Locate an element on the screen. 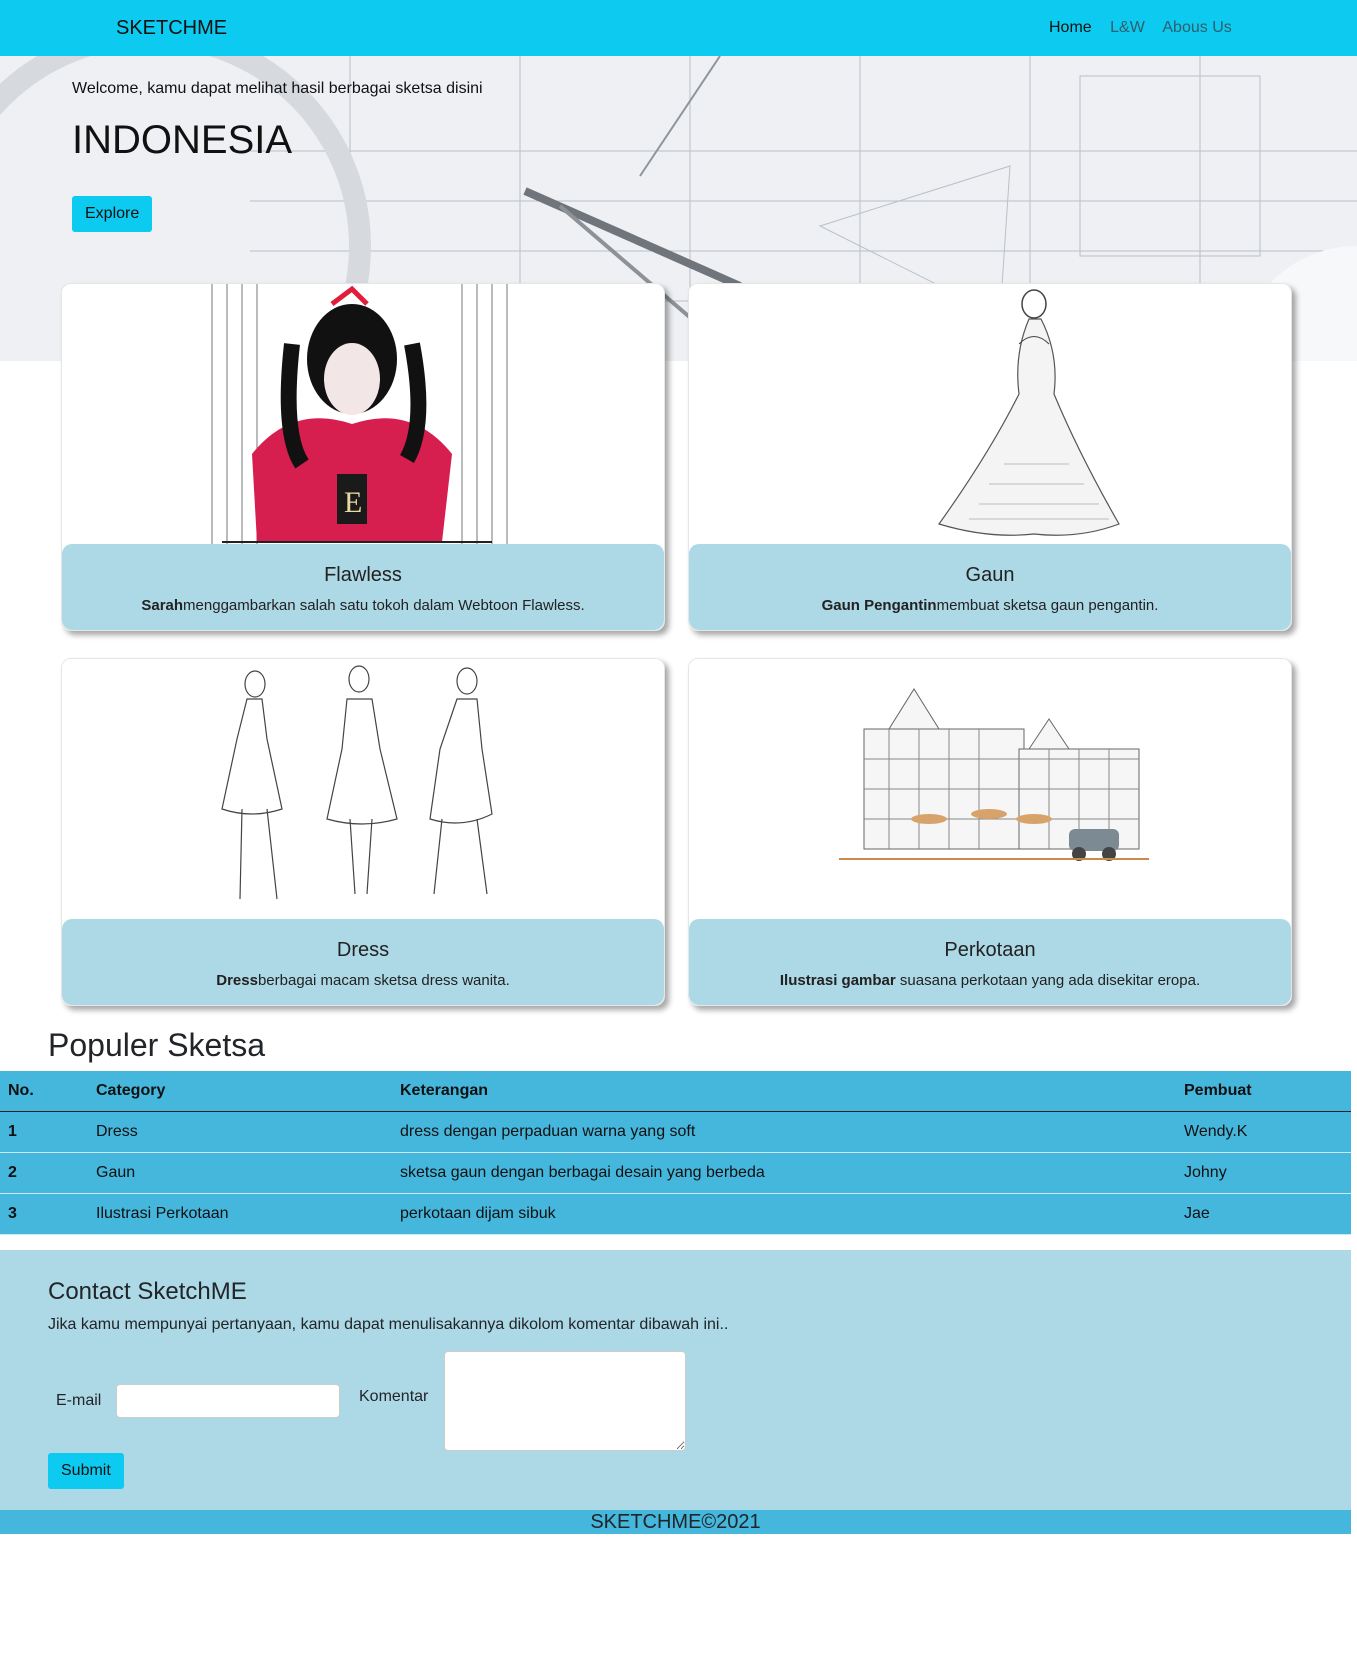 This screenshot has width=1357, height=1658. table-cell-no: 2 is located at coordinates (44, 1173).